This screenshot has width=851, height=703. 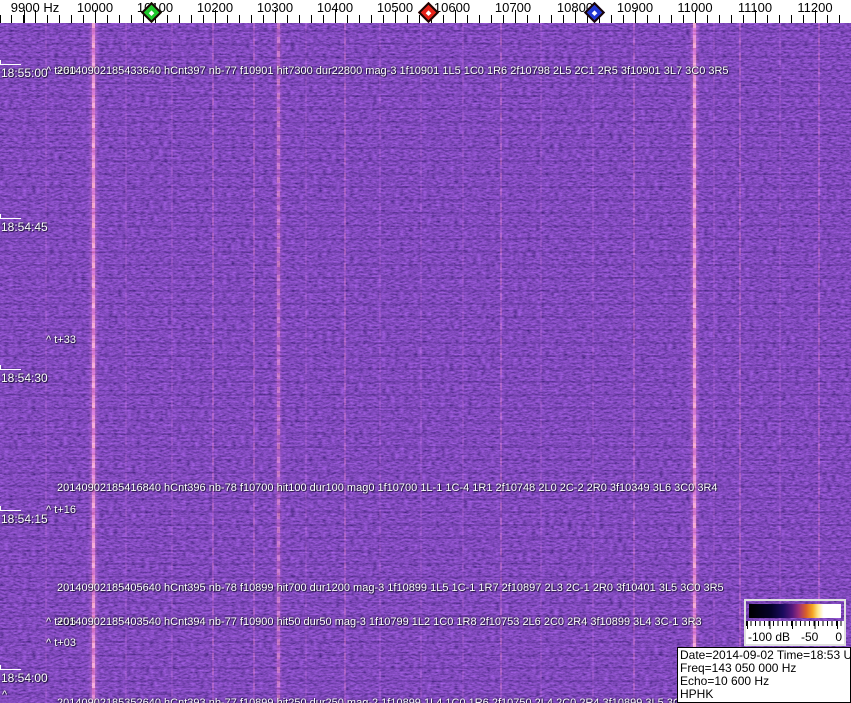 I want to click on caret-mark: ^, so click(x=5, y=695).